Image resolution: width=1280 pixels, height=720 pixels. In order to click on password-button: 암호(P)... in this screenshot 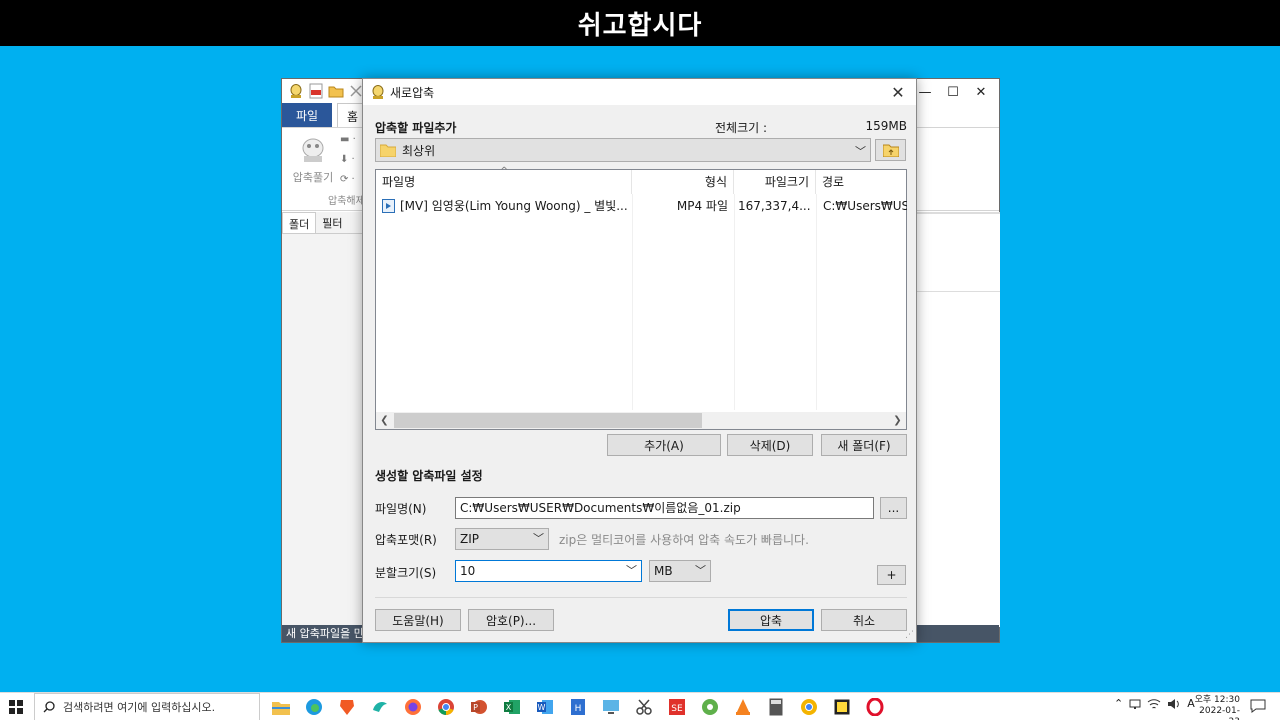, I will do `click(511, 620)`.